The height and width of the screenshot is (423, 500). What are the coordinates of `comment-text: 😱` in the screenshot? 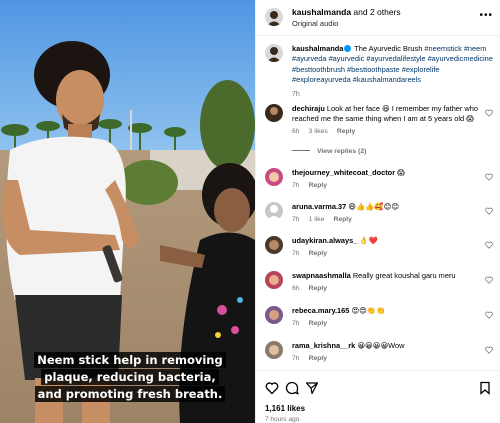 It's located at (401, 172).